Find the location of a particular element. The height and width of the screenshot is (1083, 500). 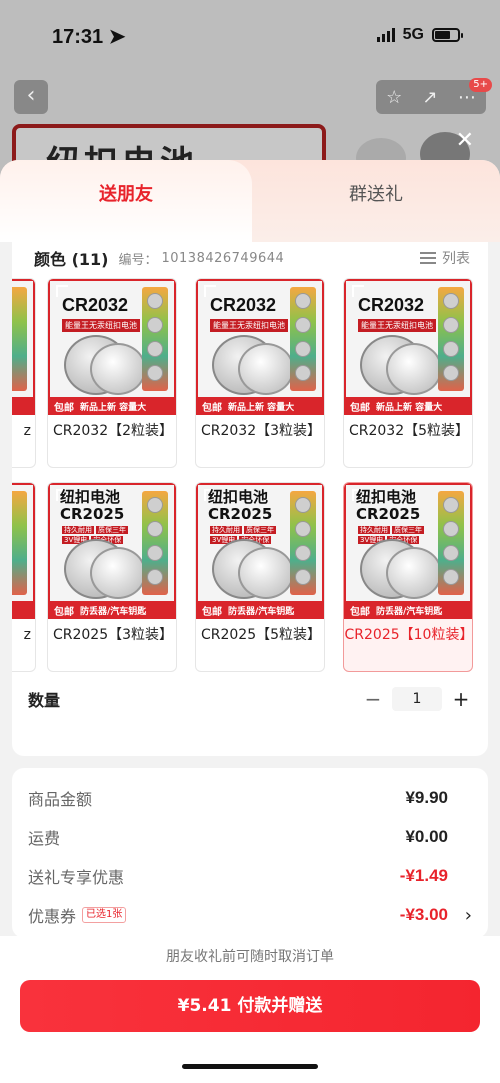

tab-group-gift: 群送礼 is located at coordinates (376, 193).